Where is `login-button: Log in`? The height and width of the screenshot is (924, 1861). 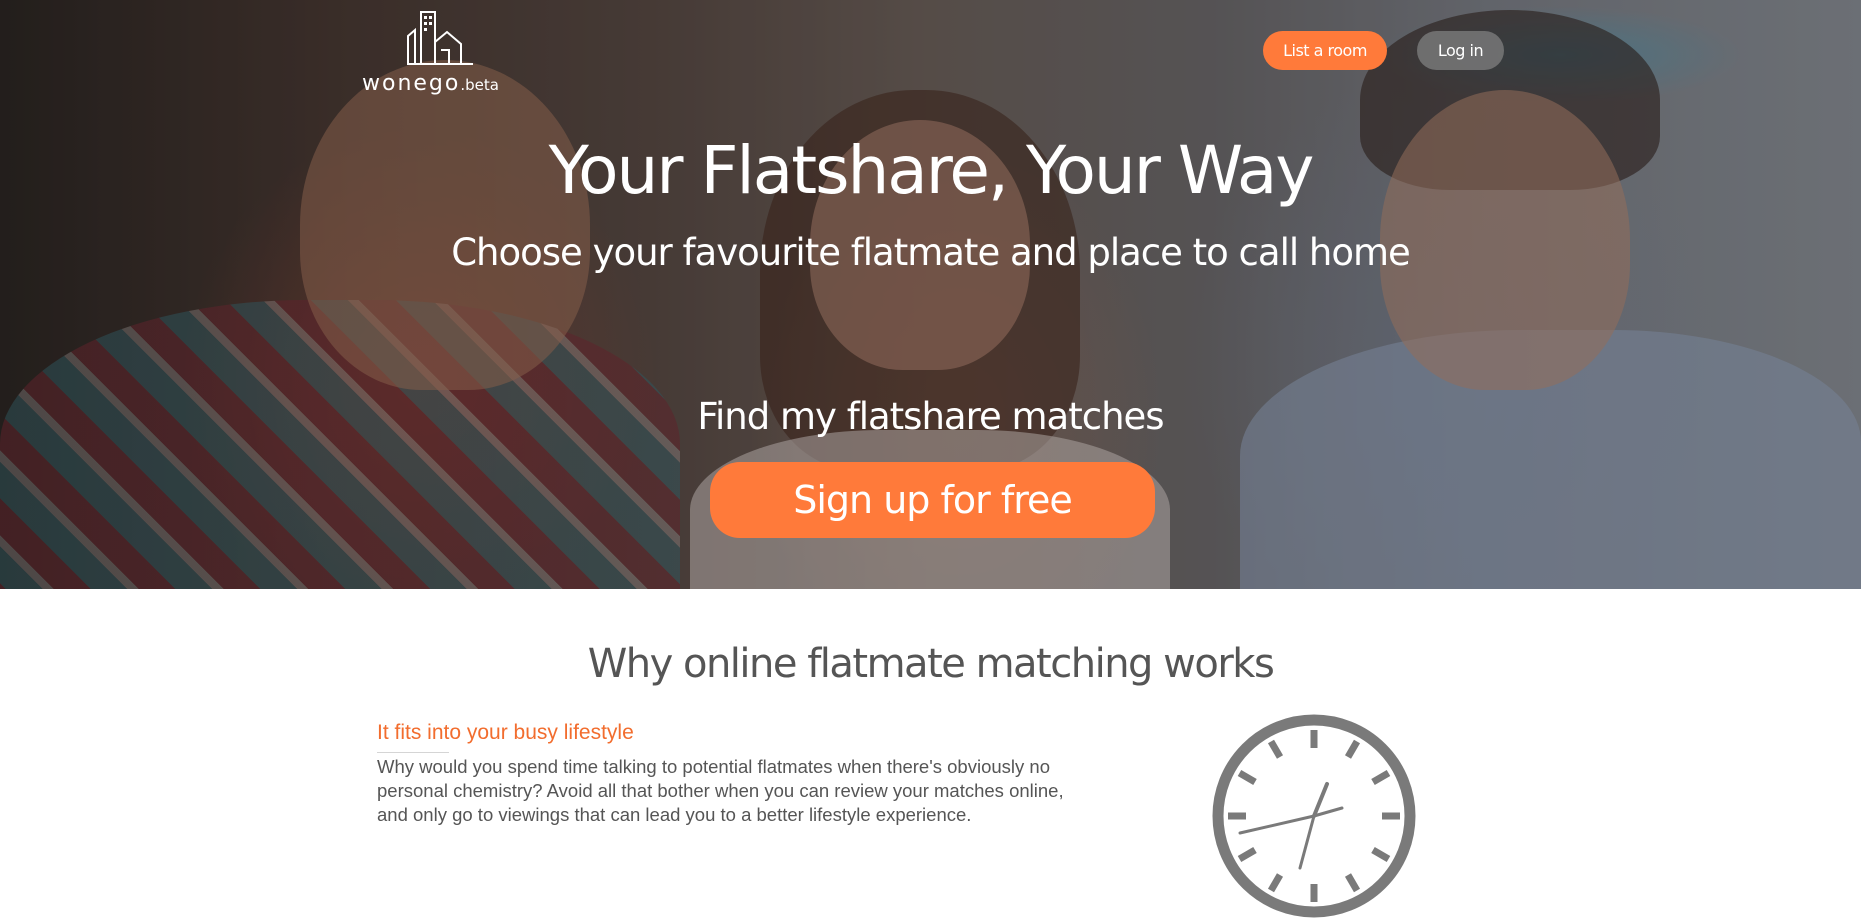
login-button: Log in is located at coordinates (1460, 50).